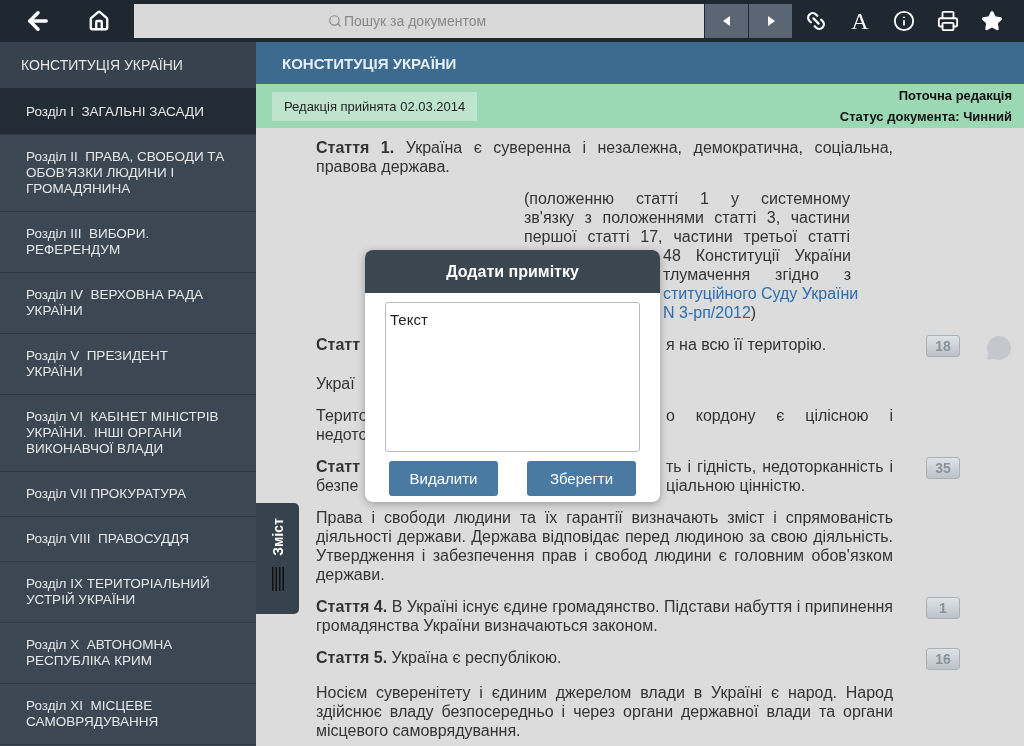 The height and width of the screenshot is (746, 1024). What do you see at coordinates (604, 157) in the screenshot?
I see `article-text: Стаття 1. Україна є суверенна і незалежна, демократична, соціальна, правова держава.` at bounding box center [604, 157].